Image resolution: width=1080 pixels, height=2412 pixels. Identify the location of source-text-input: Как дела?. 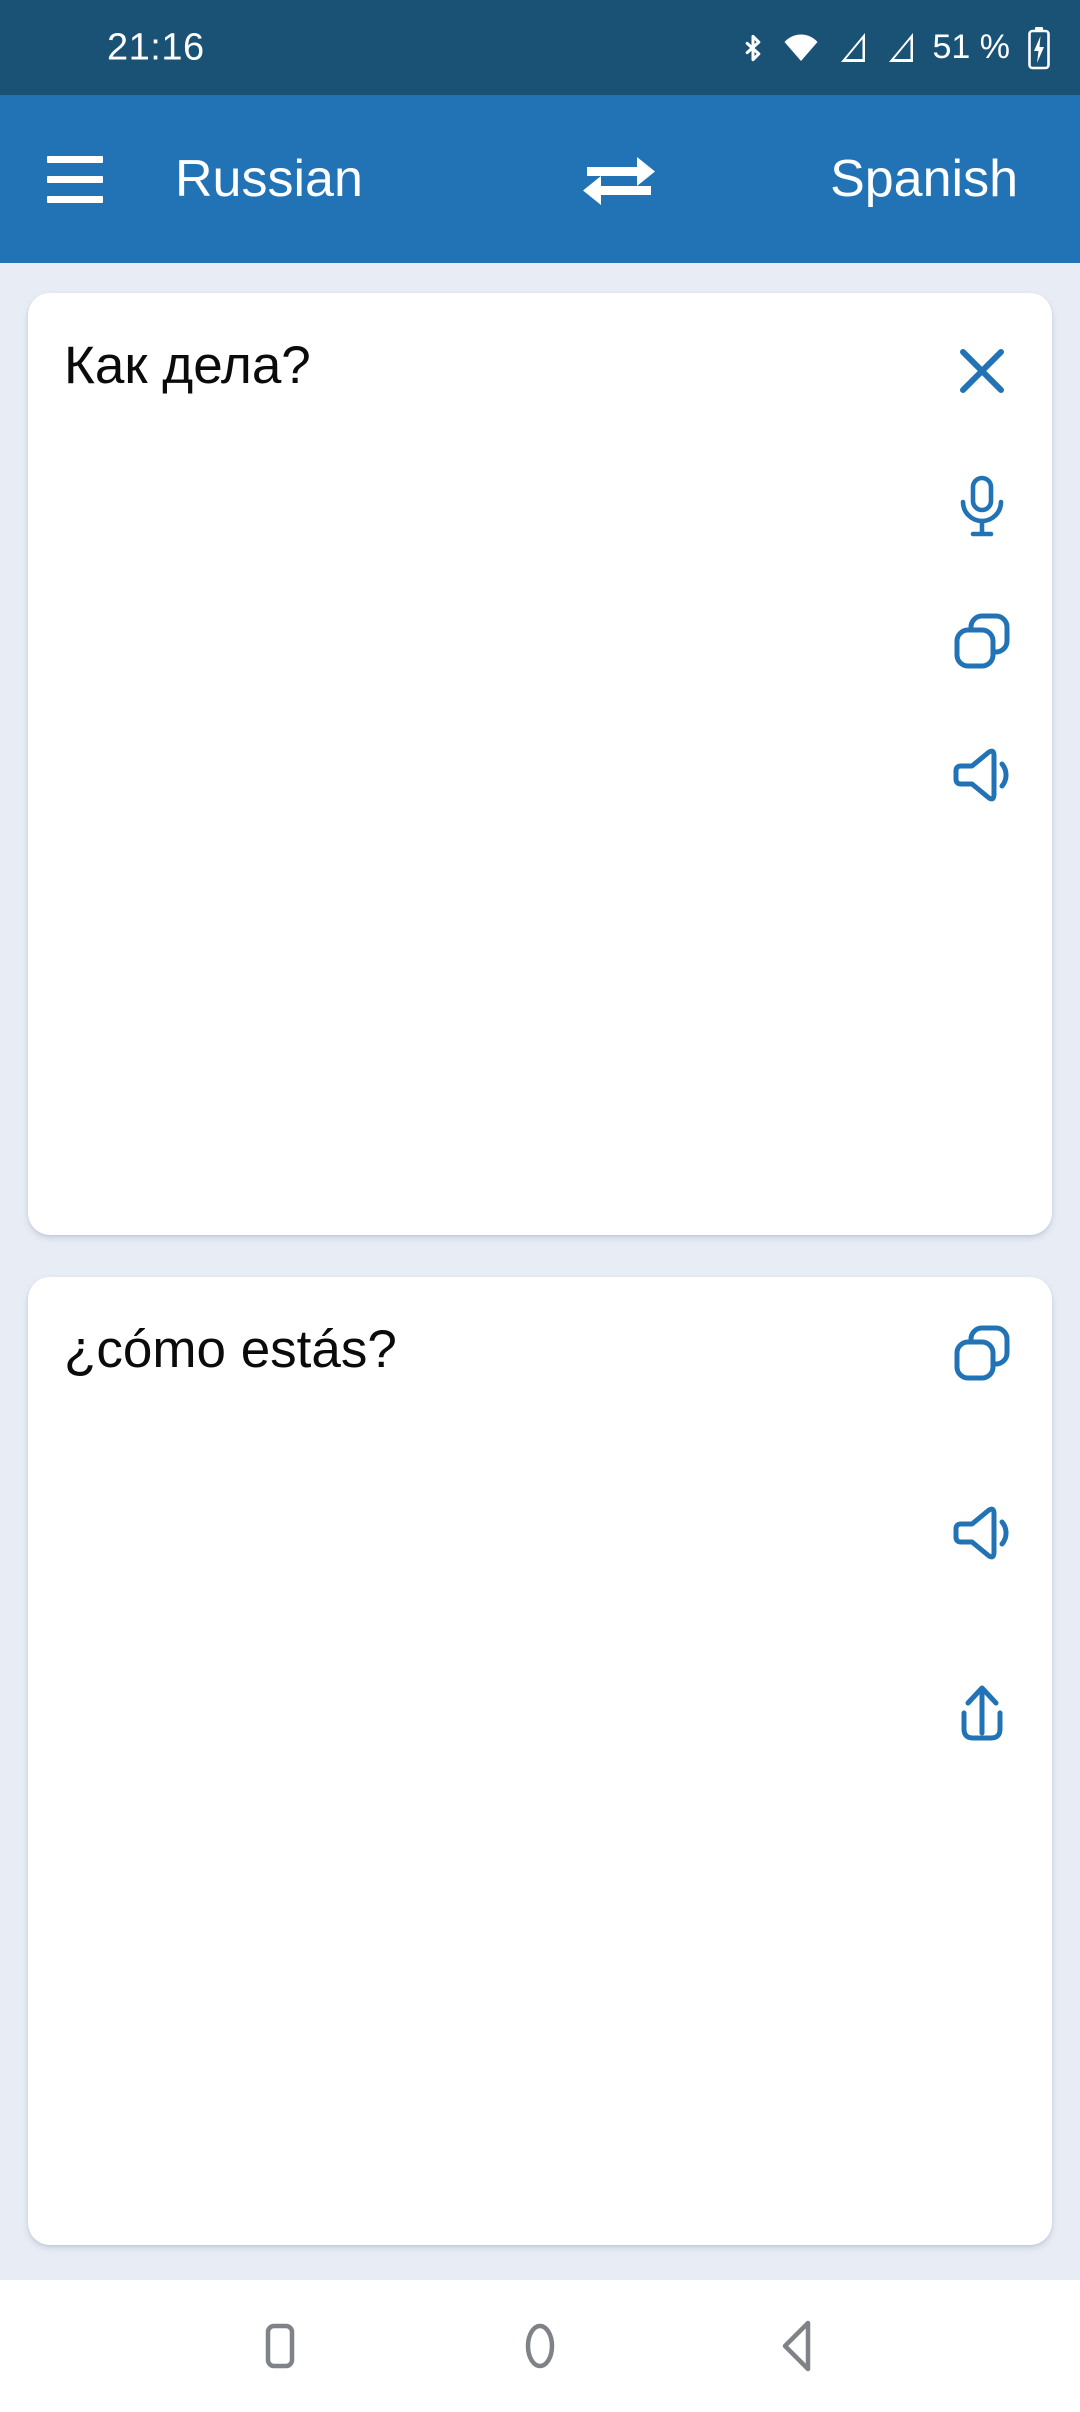
(492, 366).